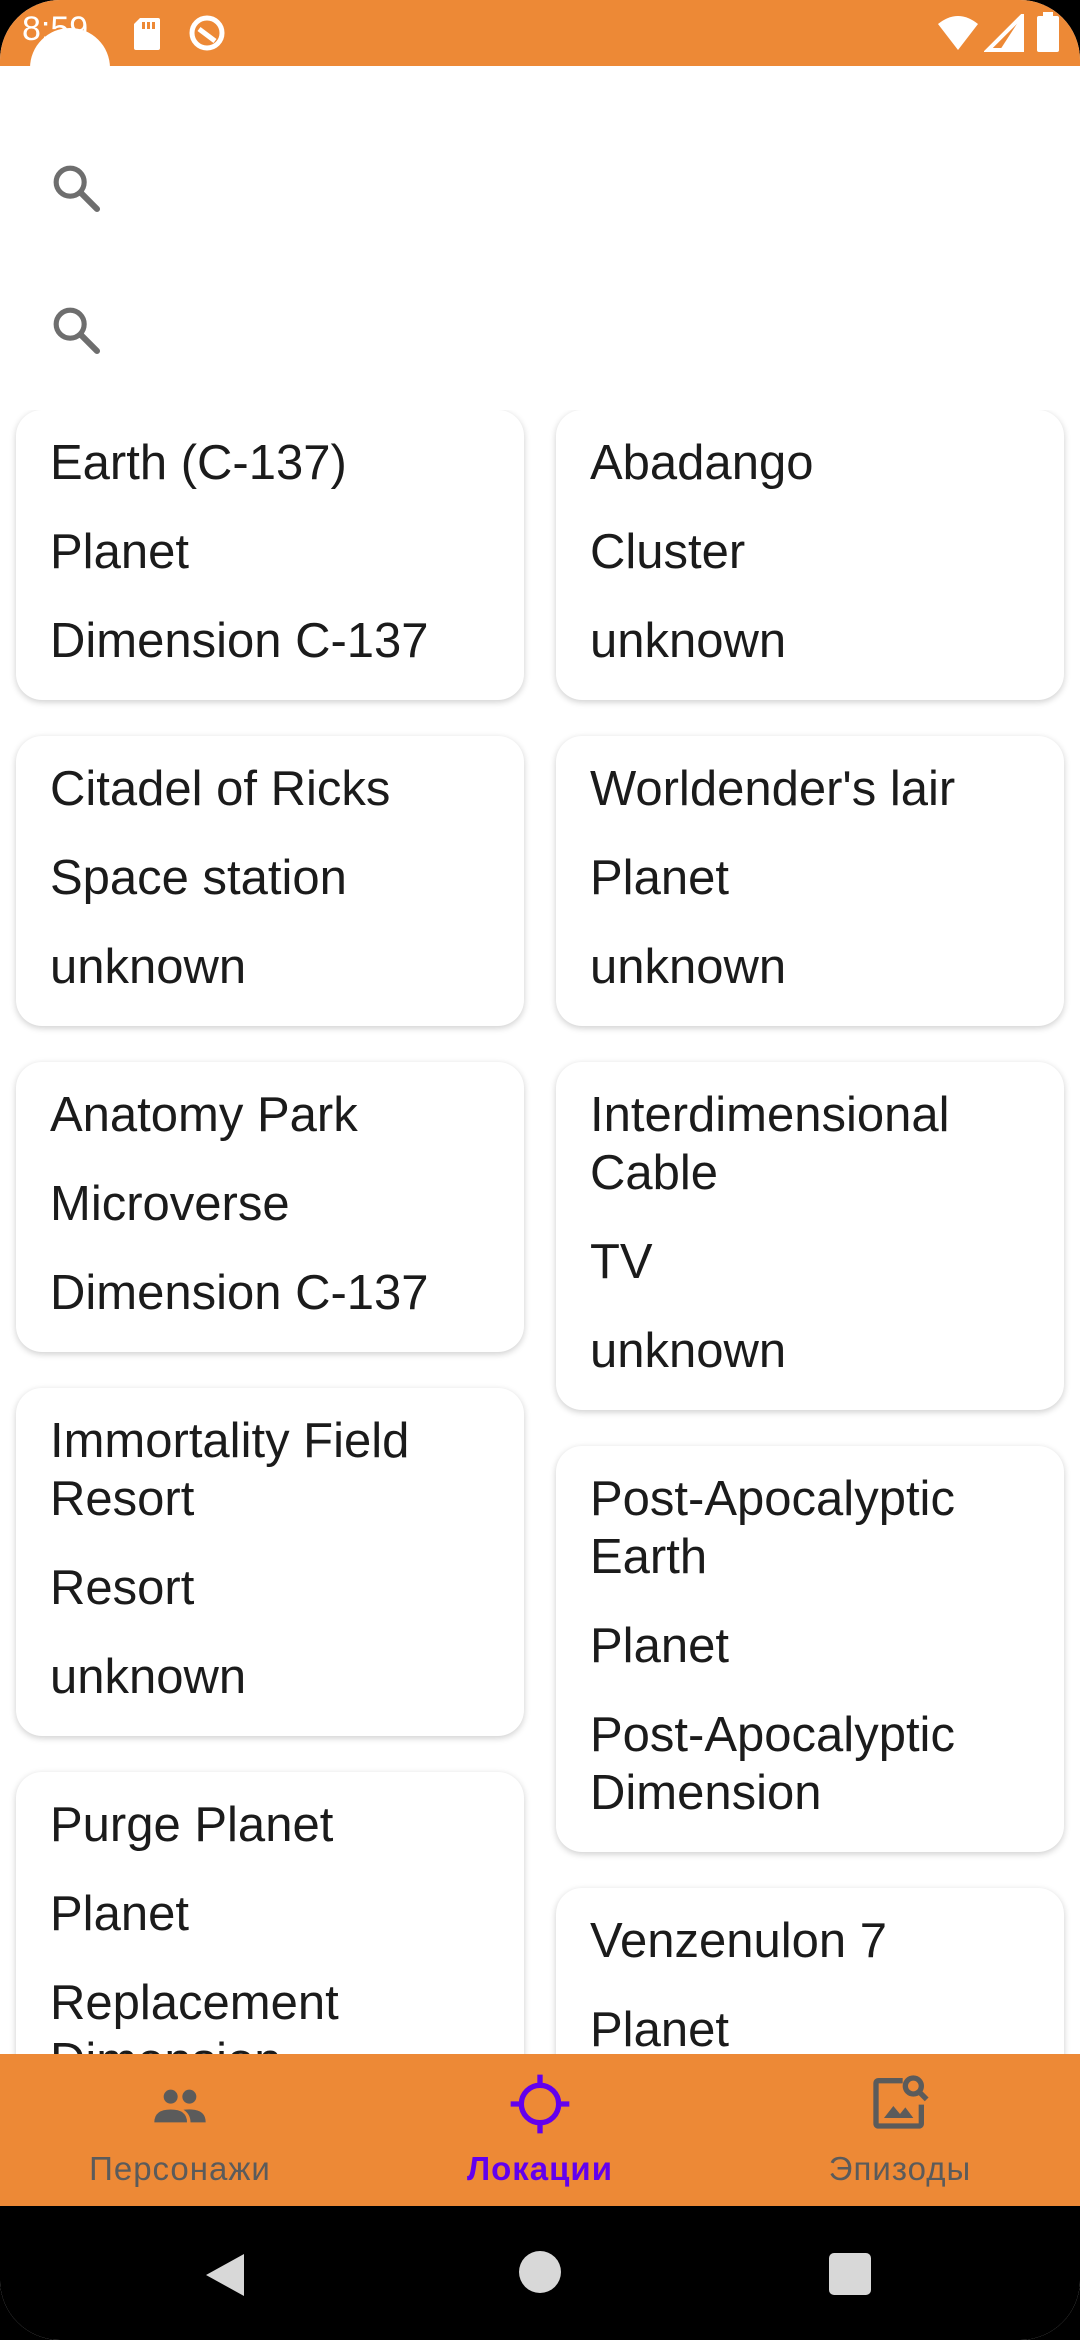 The image size is (1080, 2340). I want to click on nav-label-locations: Локации, so click(540, 2168).